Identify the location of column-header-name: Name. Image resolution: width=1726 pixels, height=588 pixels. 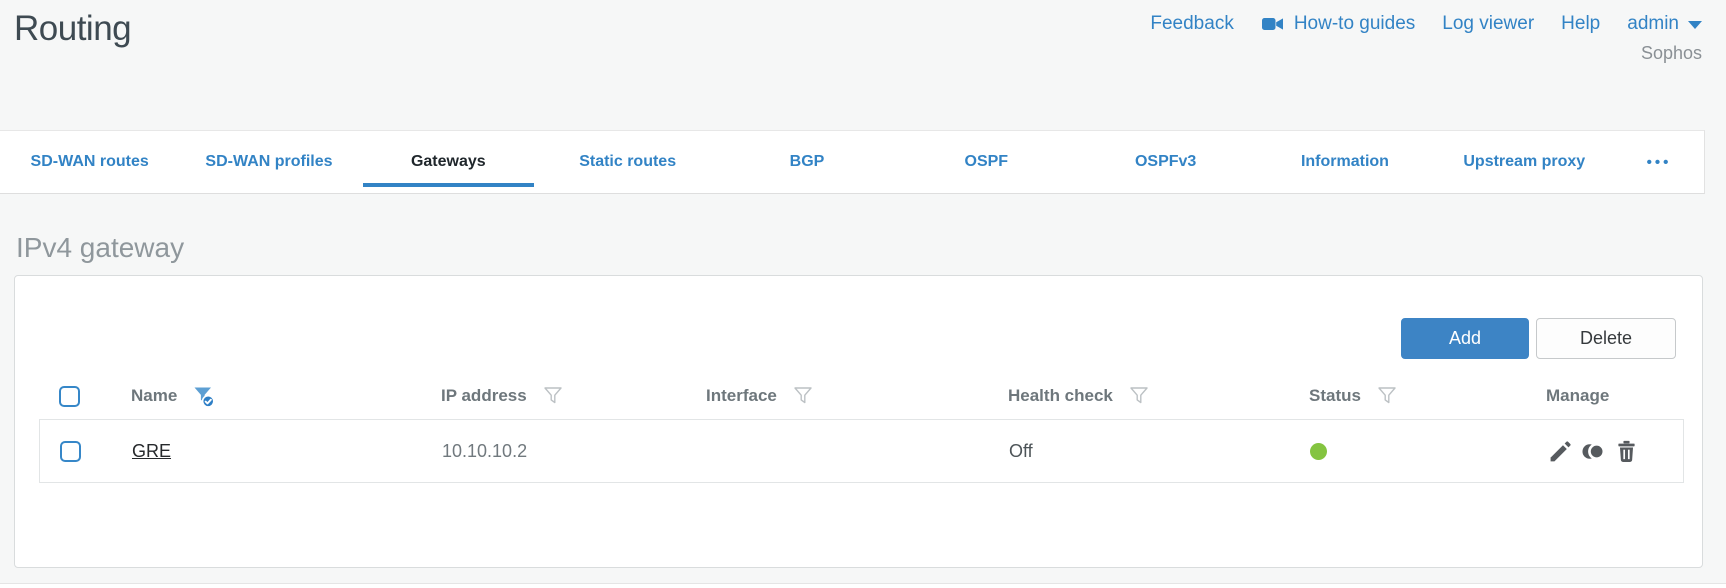
(274, 396).